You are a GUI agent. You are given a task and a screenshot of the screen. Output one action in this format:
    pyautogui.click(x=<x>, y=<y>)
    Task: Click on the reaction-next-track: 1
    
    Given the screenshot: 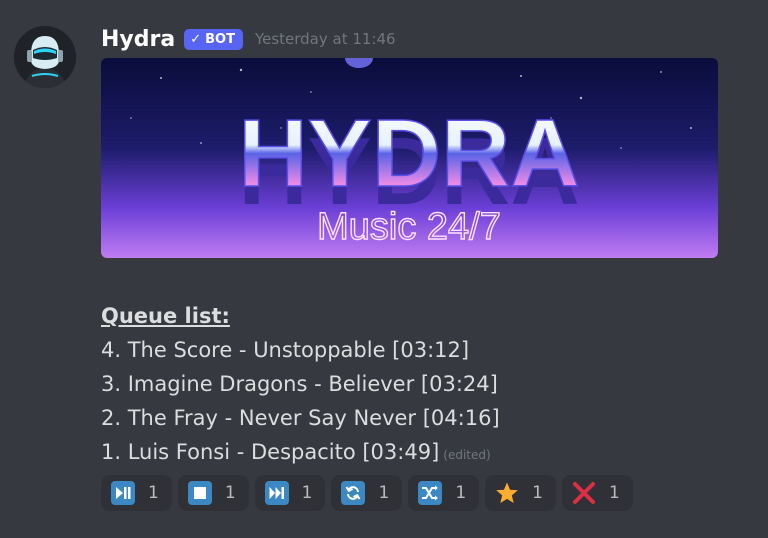 What is the action you would take?
    pyautogui.click(x=290, y=493)
    